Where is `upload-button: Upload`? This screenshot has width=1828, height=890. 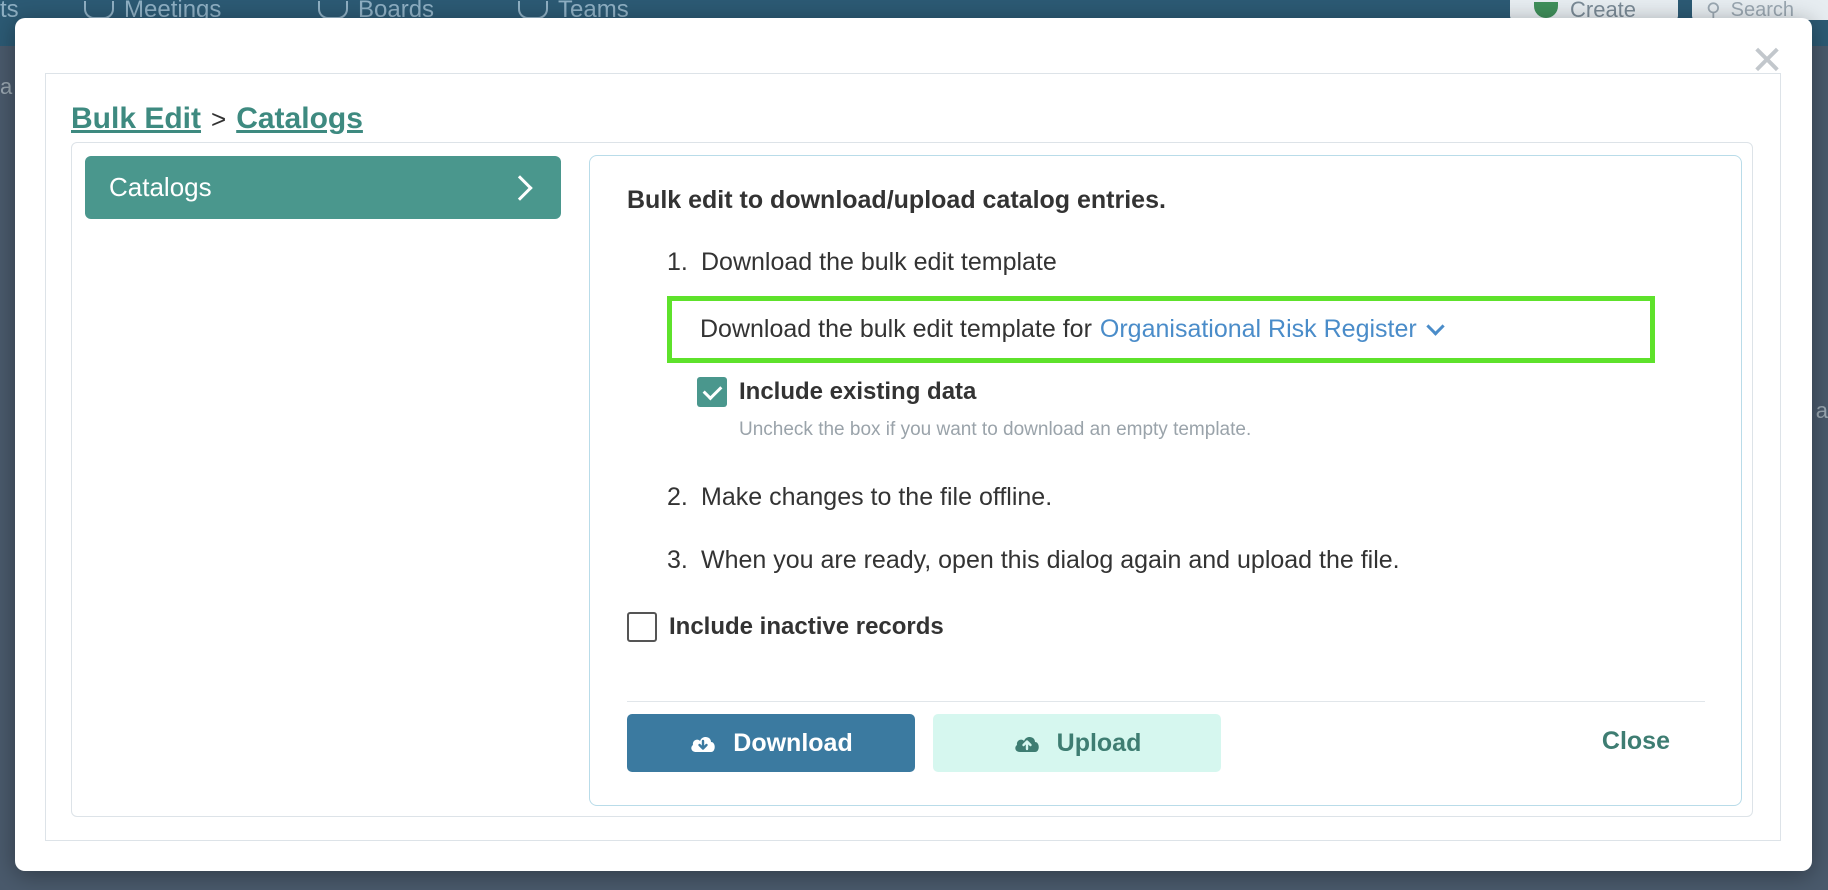
upload-button: Upload is located at coordinates (1077, 743).